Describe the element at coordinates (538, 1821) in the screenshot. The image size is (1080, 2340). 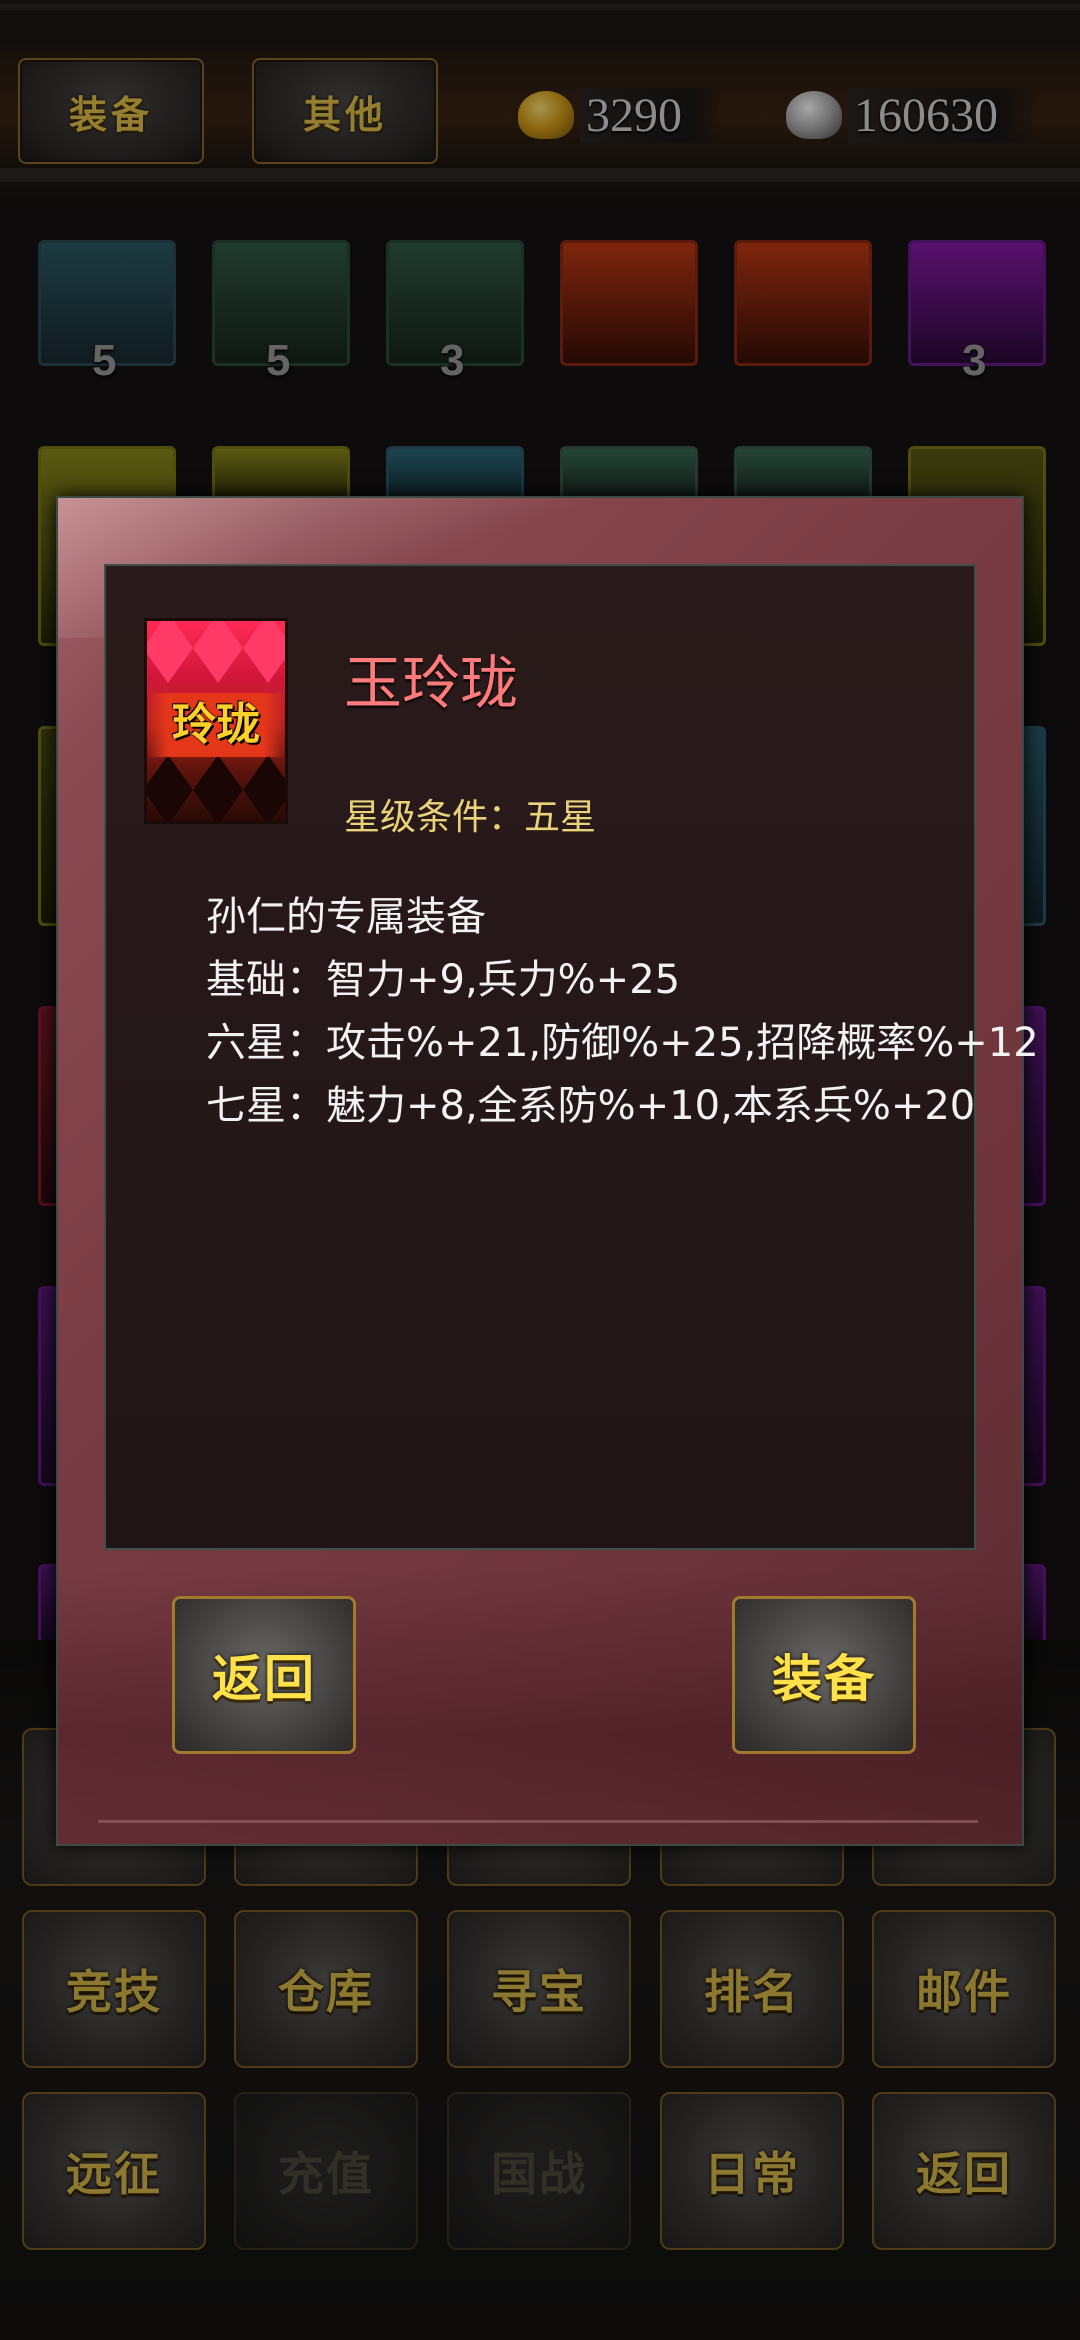
I see `dialog-divider` at that location.